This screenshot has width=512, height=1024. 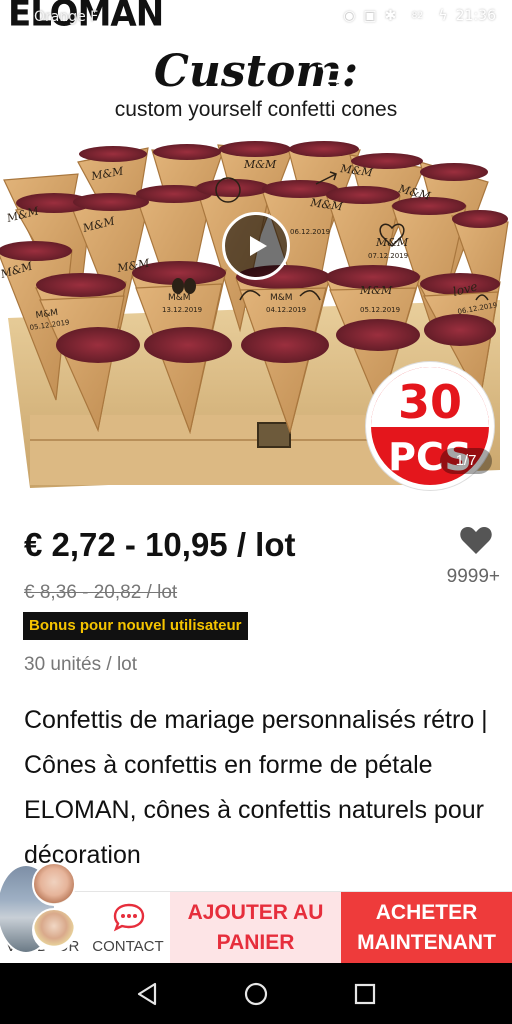 I want to click on carrier-label: Orange F, so click(x=66, y=17).